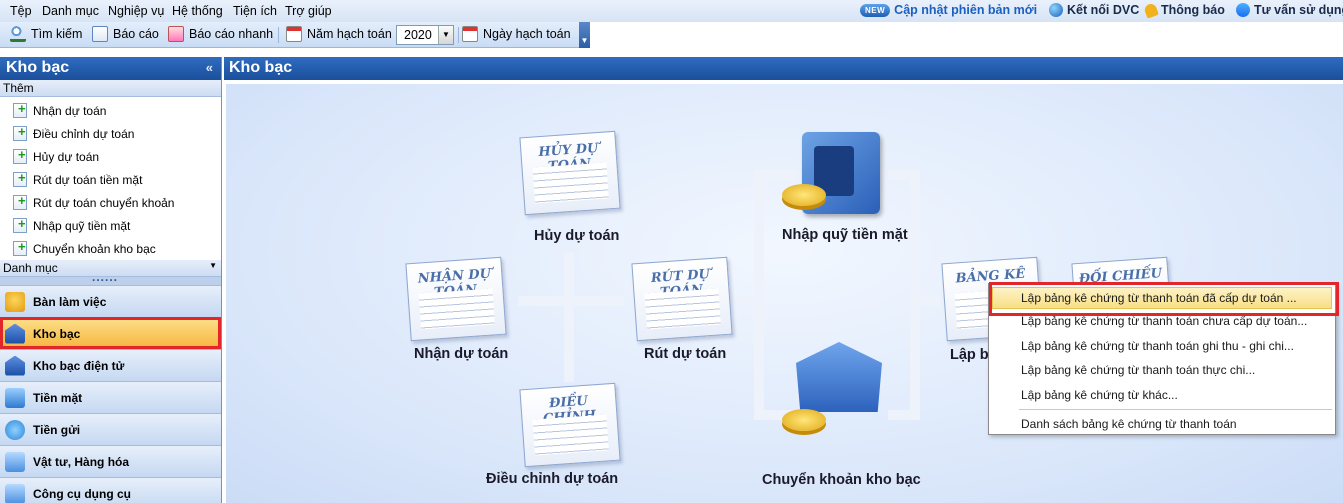 The width and height of the screenshot is (1343, 503). I want to click on adjust-estimate-label: Điều chỉnh dự toán, so click(552, 479).